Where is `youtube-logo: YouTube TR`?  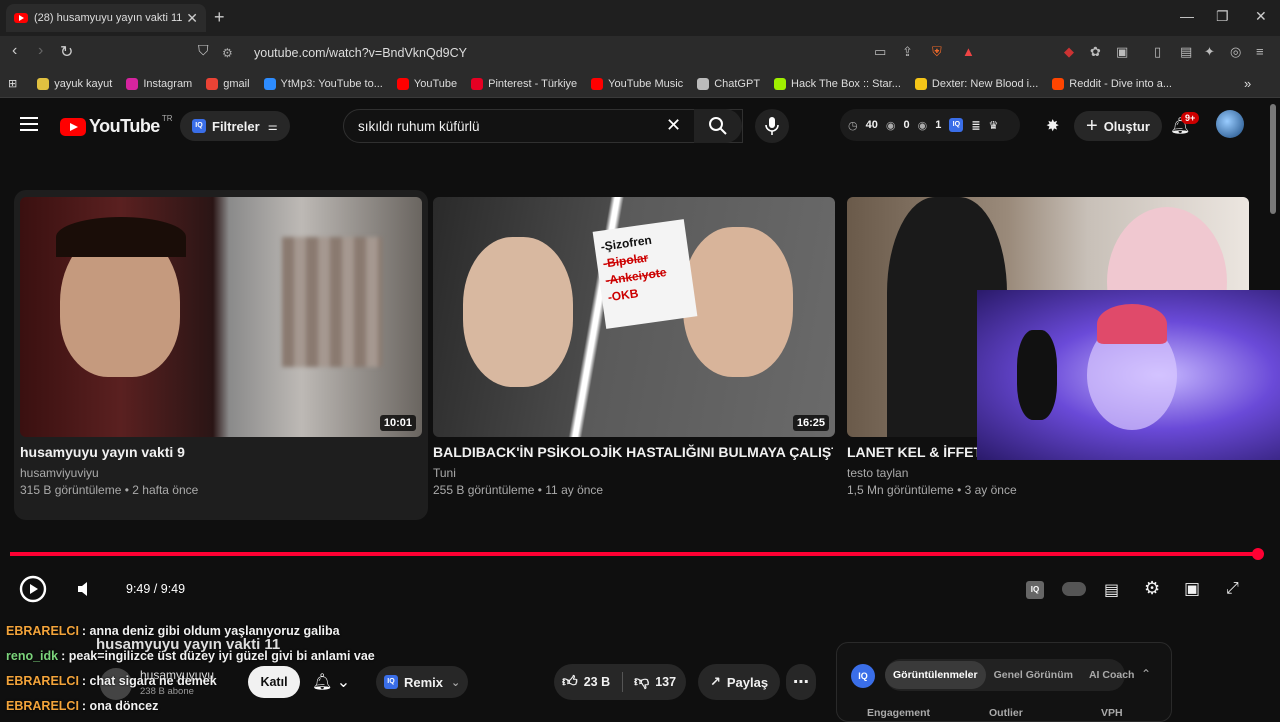
youtube-logo: YouTube TR is located at coordinates (116, 125).